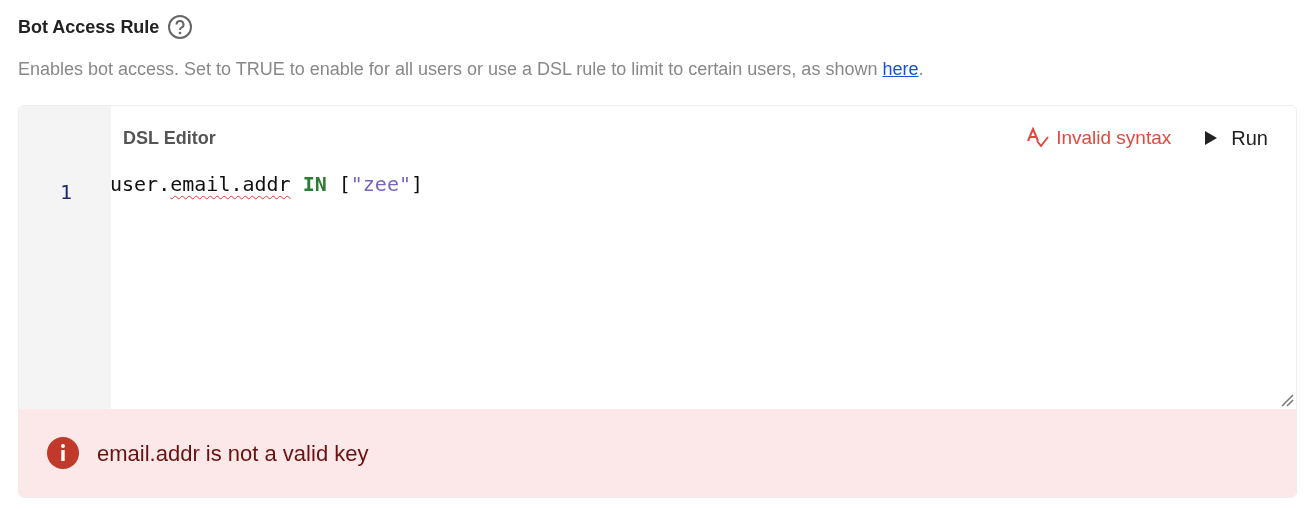 This screenshot has height=510, width=1314. What do you see at coordinates (180, 27) in the screenshot?
I see `help-icon` at bounding box center [180, 27].